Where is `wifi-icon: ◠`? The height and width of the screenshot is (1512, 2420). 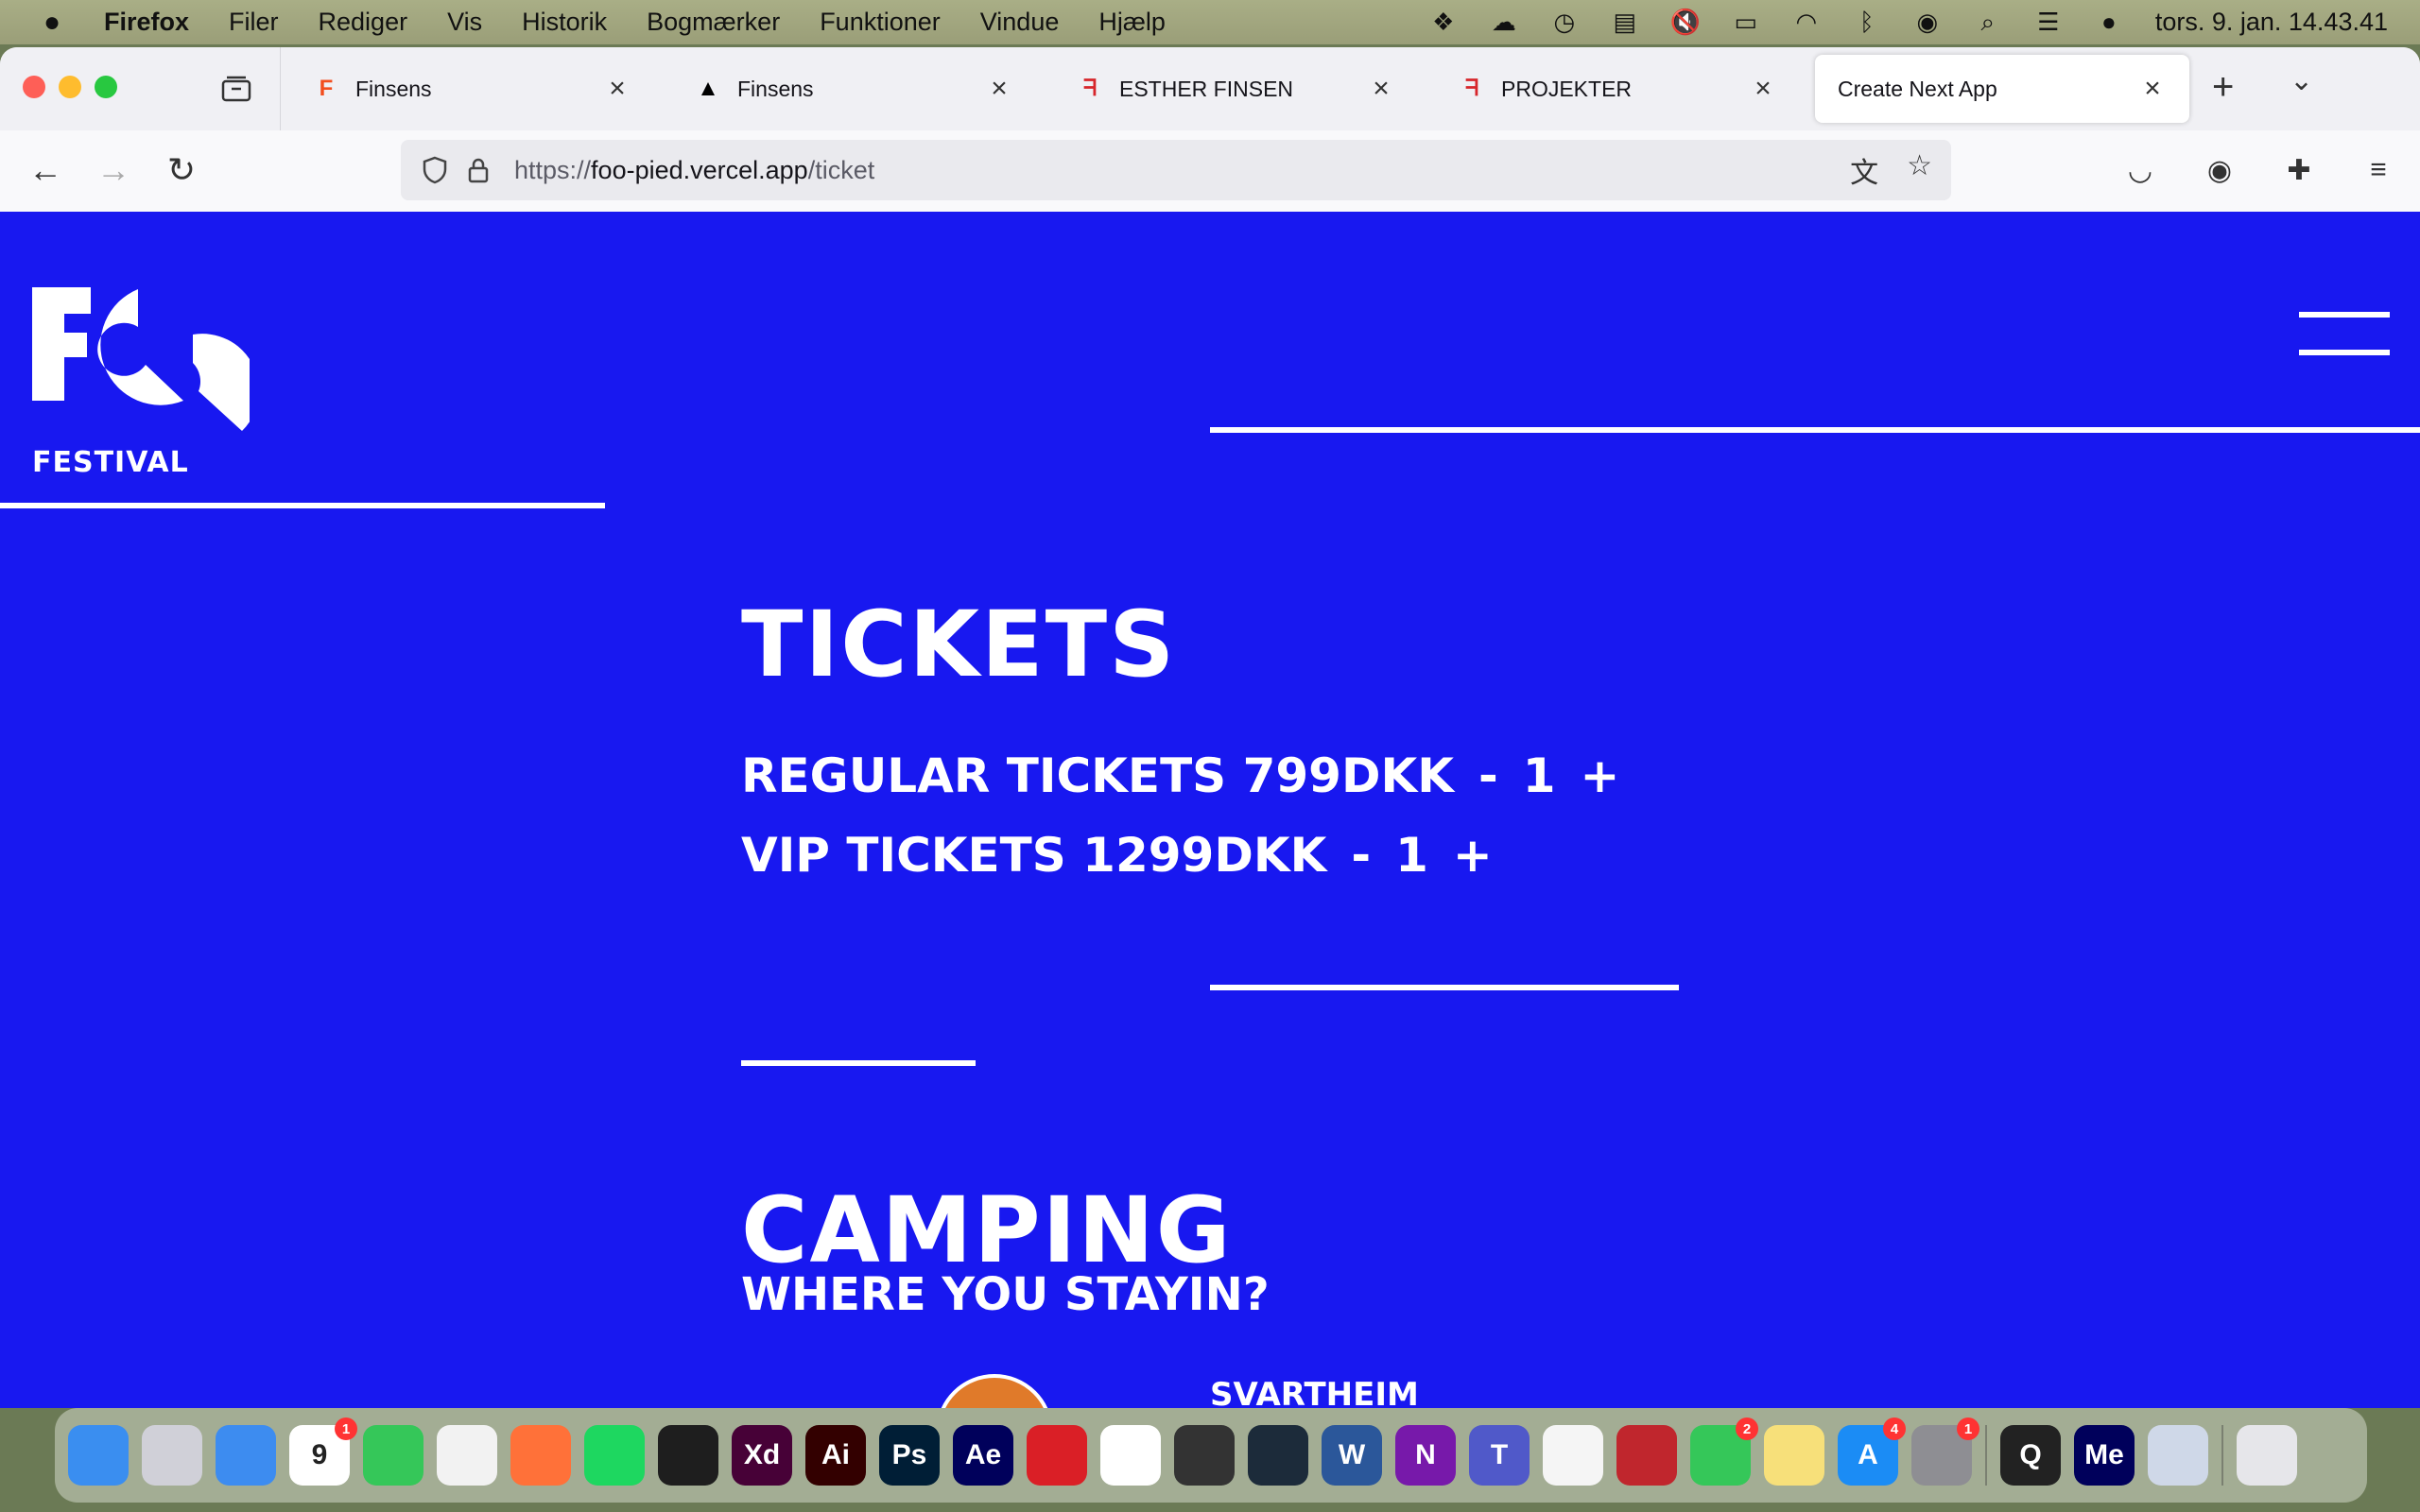
wifi-icon: ◠ is located at coordinates (1807, 22).